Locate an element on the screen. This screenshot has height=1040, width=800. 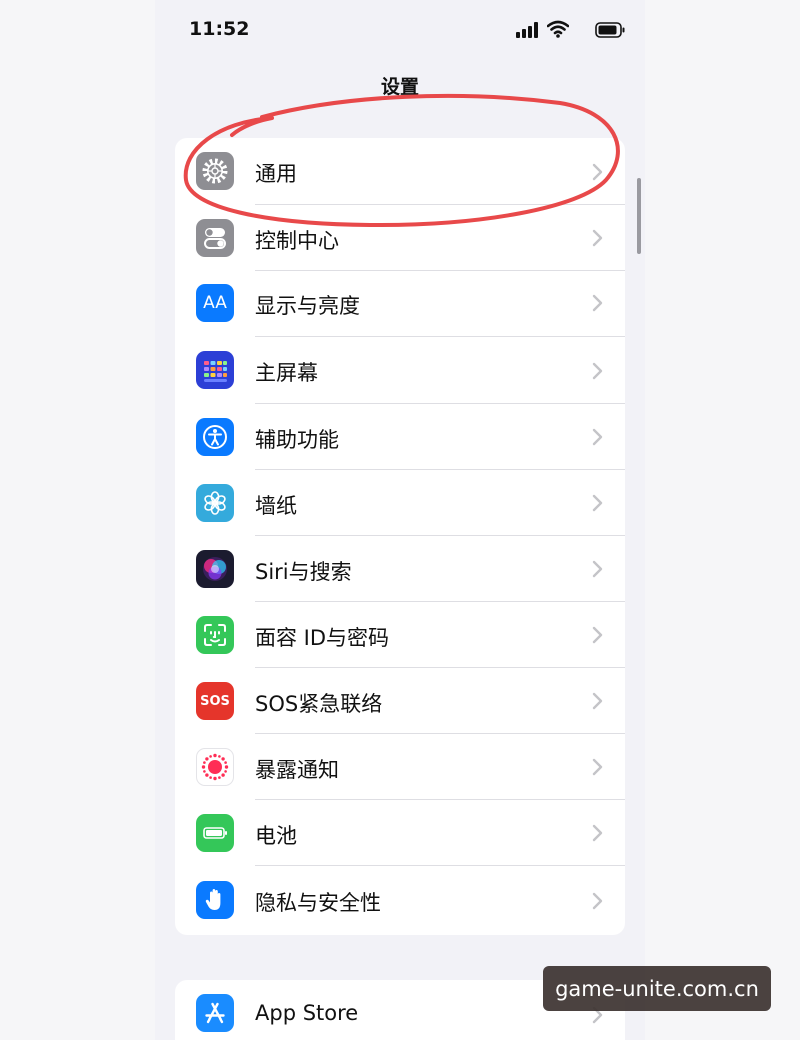
gear-icon is located at coordinates (215, 171).